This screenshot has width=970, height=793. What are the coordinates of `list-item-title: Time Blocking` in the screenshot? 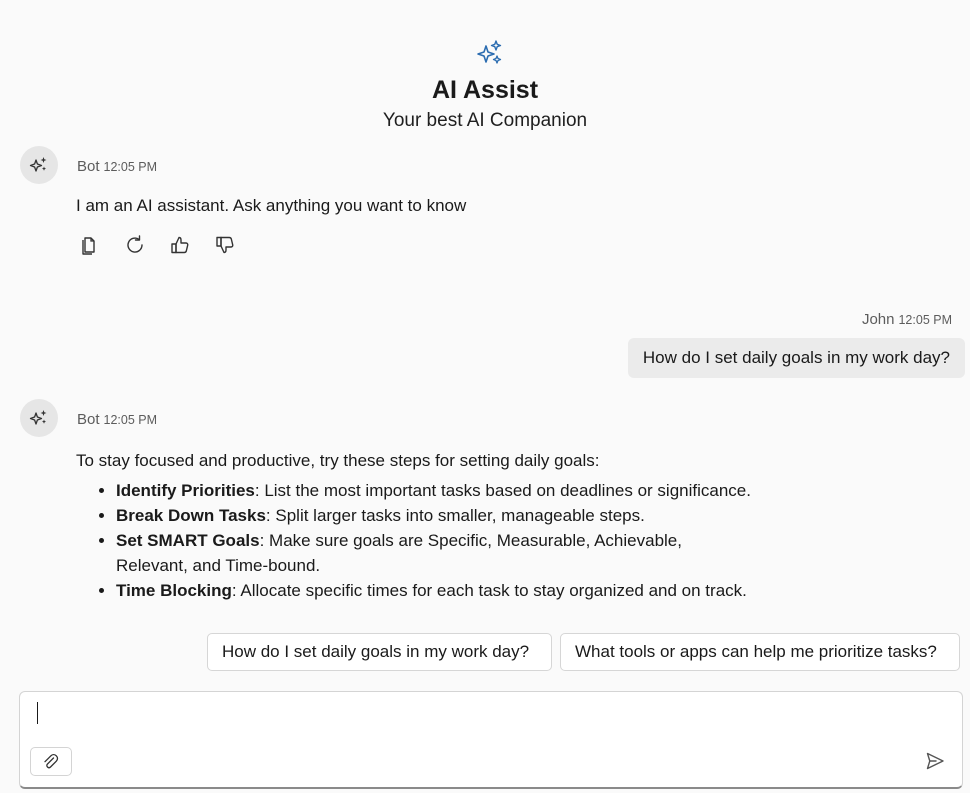 It's located at (174, 590).